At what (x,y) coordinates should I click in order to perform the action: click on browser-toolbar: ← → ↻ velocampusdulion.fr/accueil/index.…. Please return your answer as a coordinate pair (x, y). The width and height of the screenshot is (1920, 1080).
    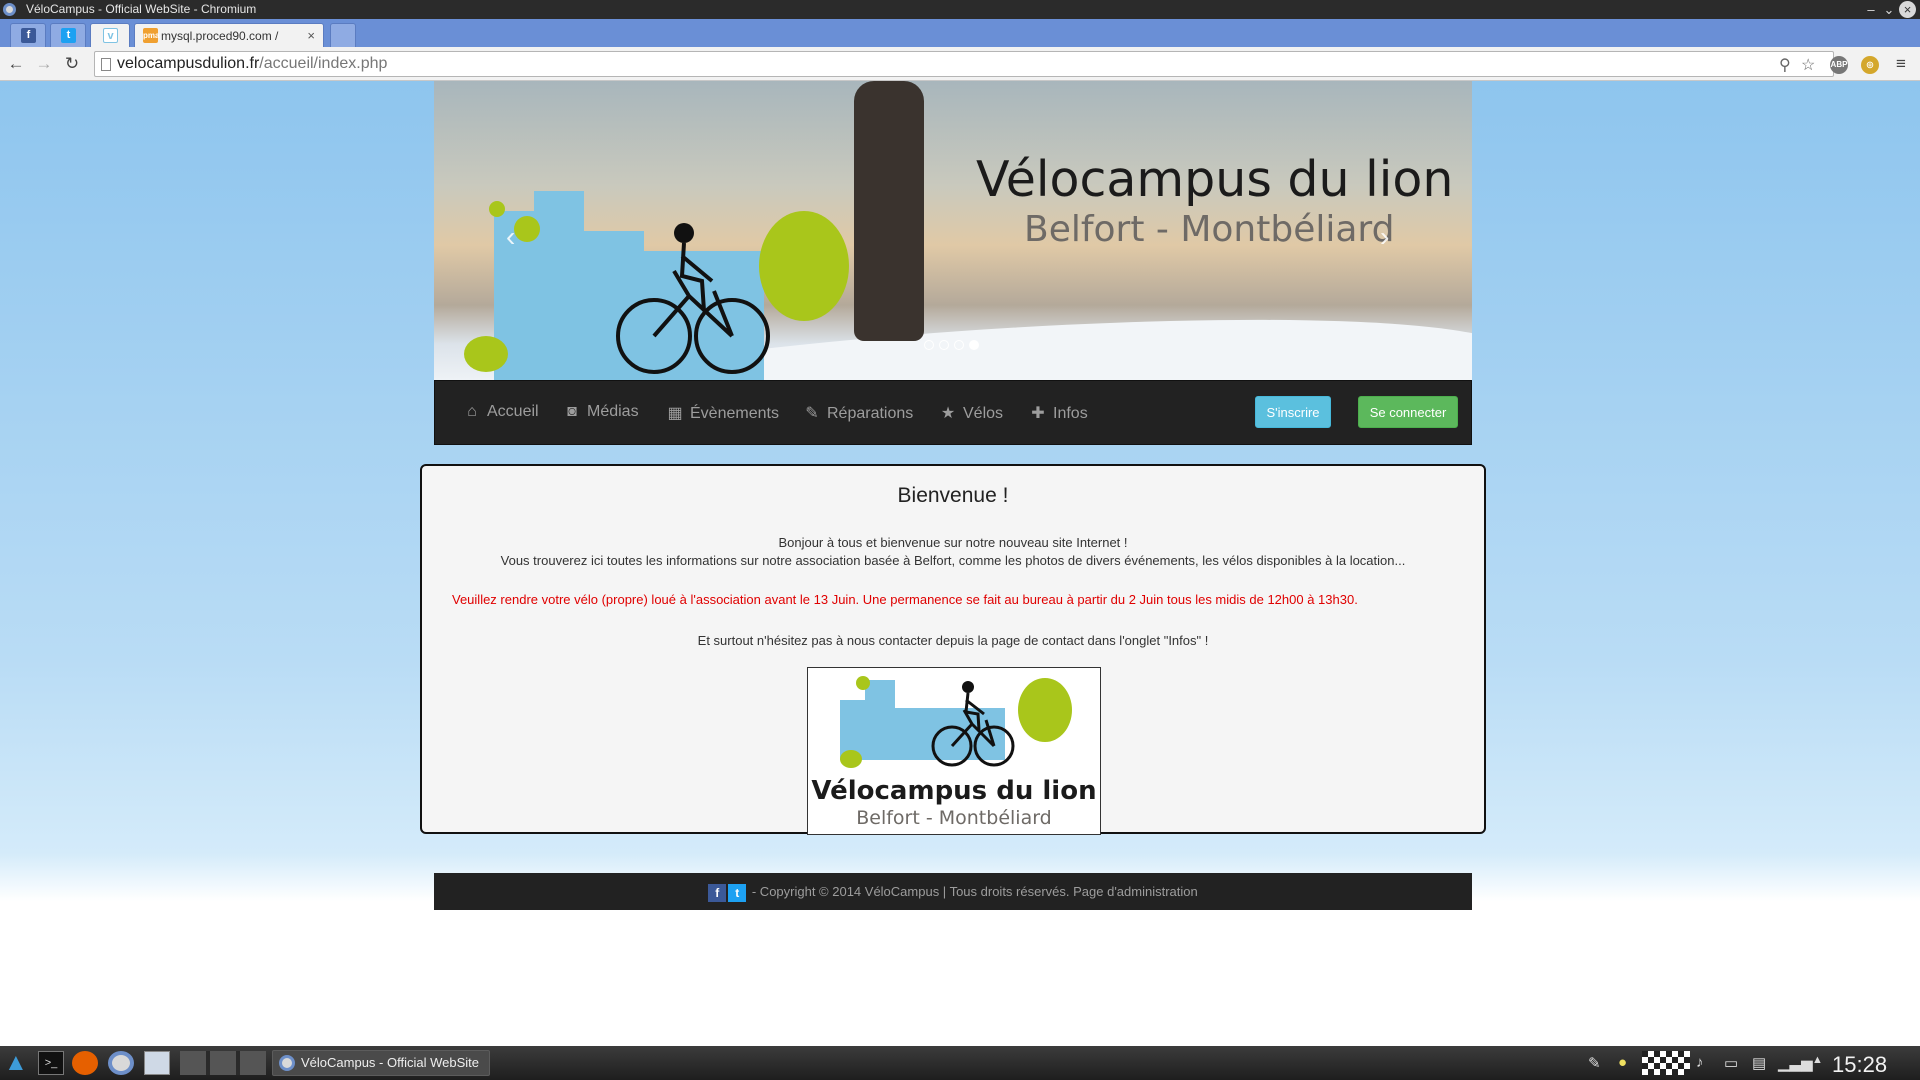
    Looking at the image, I should click on (960, 64).